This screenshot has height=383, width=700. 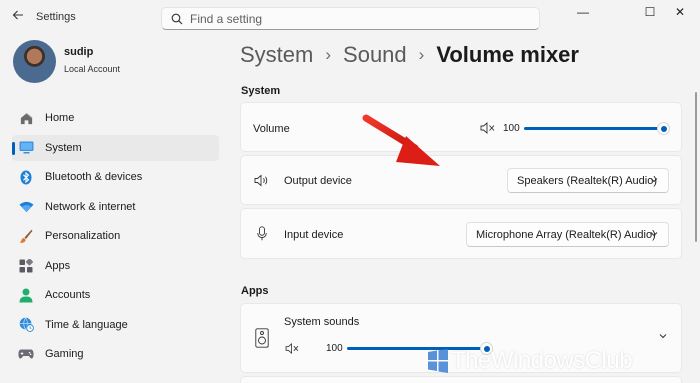 I want to click on sidebar-item-personalization: Personalization, so click(x=115, y=236).